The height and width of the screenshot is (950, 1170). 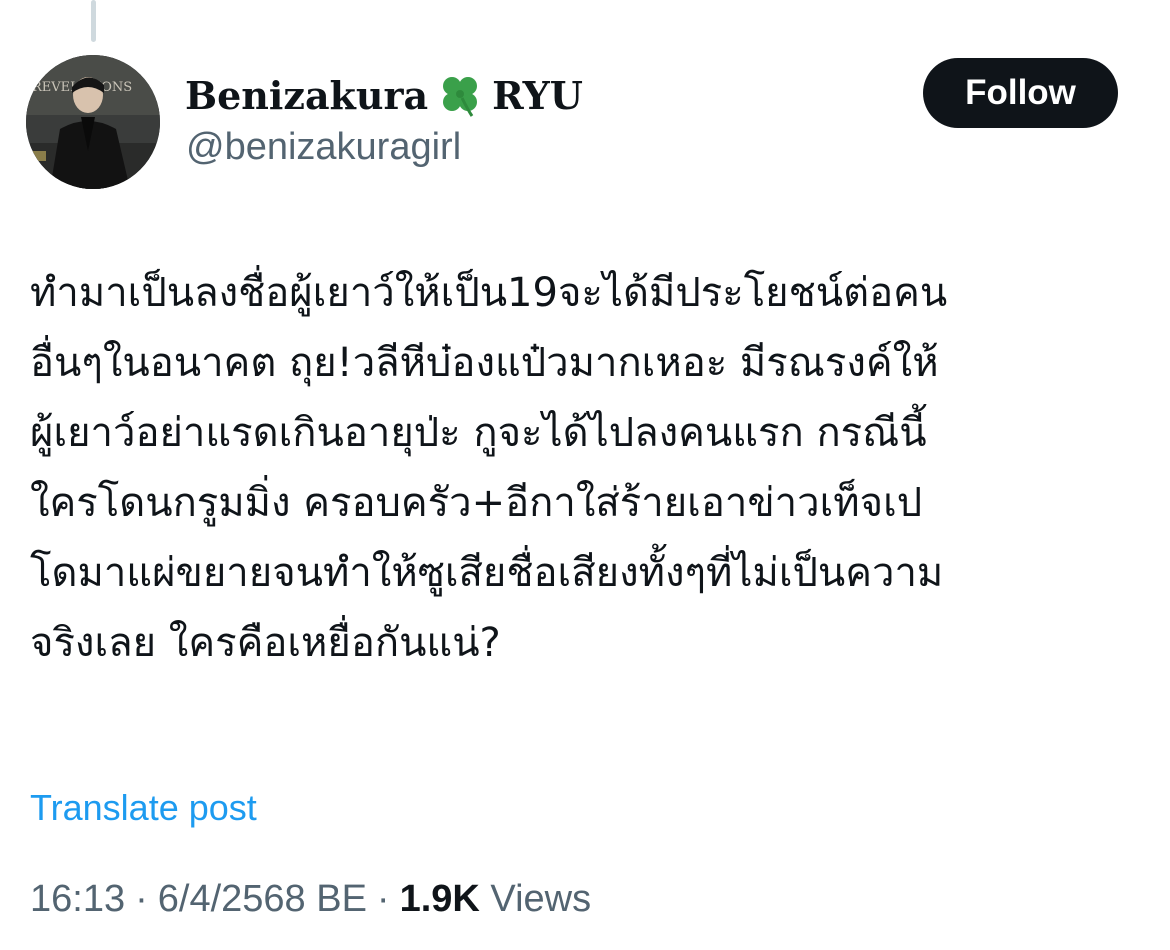 What do you see at coordinates (93, 21) in the screenshot?
I see `thread-connector-line` at bounding box center [93, 21].